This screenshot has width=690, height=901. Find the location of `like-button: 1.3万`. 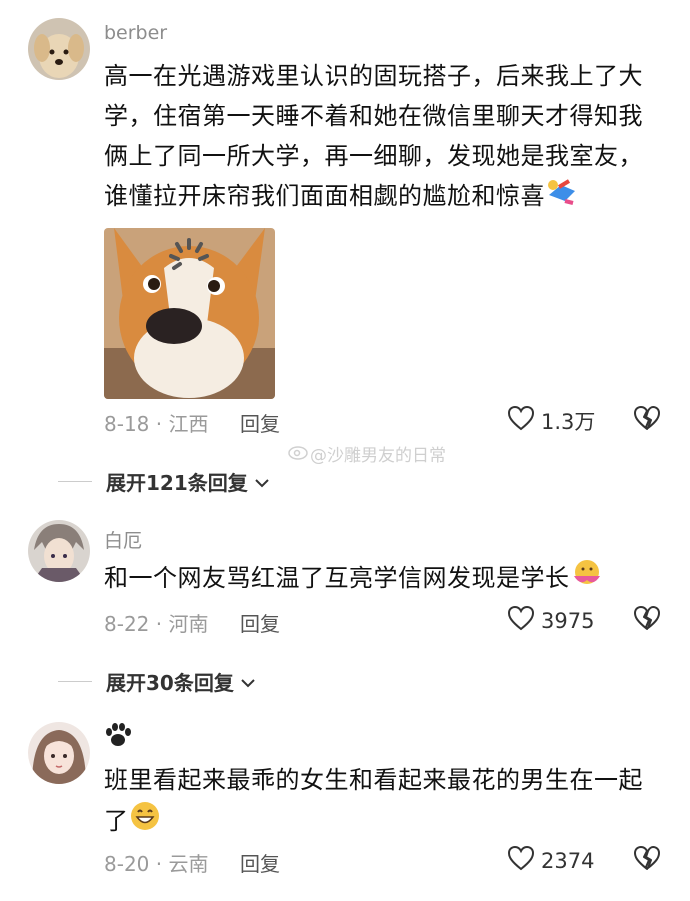

like-button: 1.3万 is located at coordinates (551, 420).